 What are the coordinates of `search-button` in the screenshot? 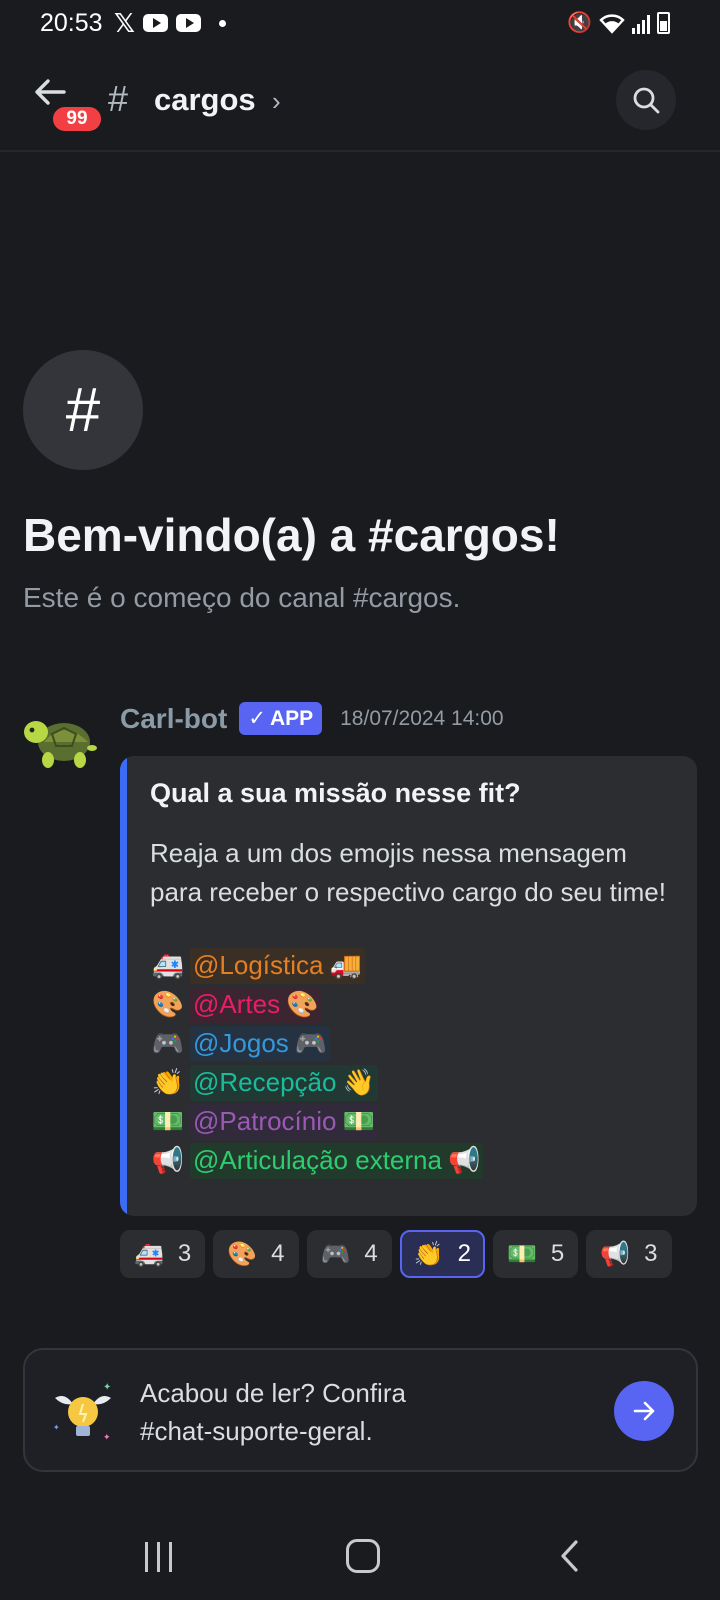 It's located at (646, 100).